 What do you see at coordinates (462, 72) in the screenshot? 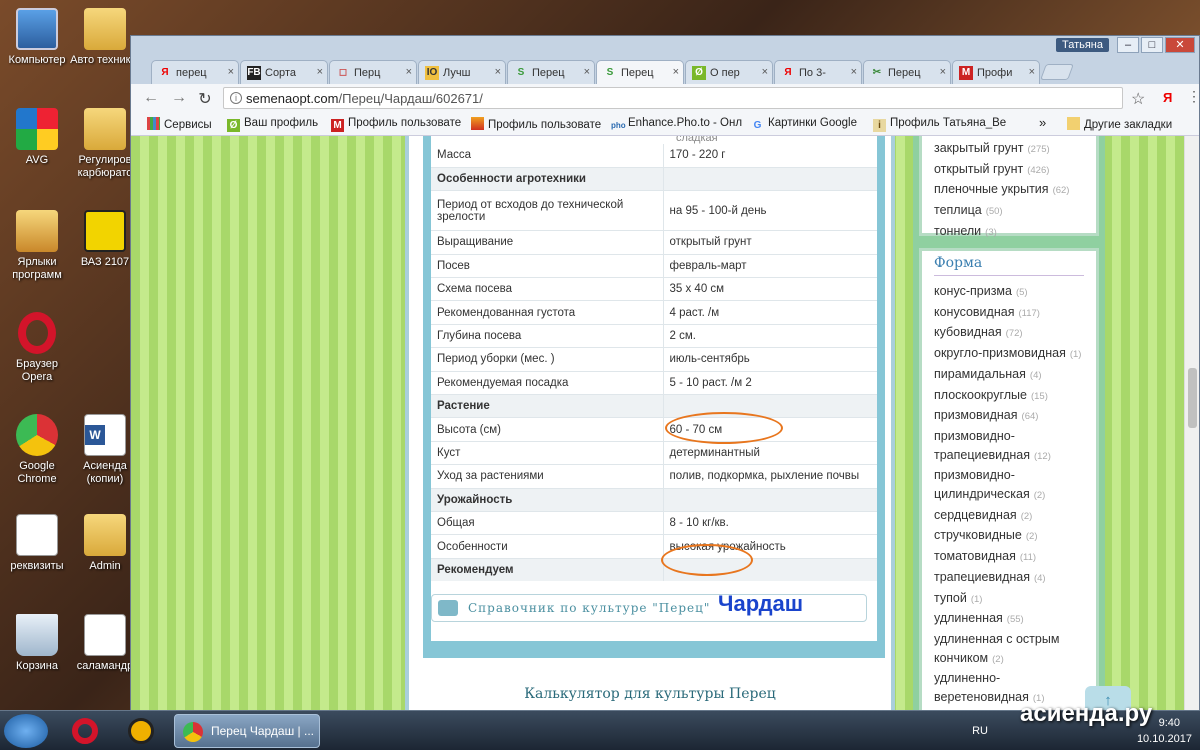
I see `tab-4: IO Лучш ×` at bounding box center [462, 72].